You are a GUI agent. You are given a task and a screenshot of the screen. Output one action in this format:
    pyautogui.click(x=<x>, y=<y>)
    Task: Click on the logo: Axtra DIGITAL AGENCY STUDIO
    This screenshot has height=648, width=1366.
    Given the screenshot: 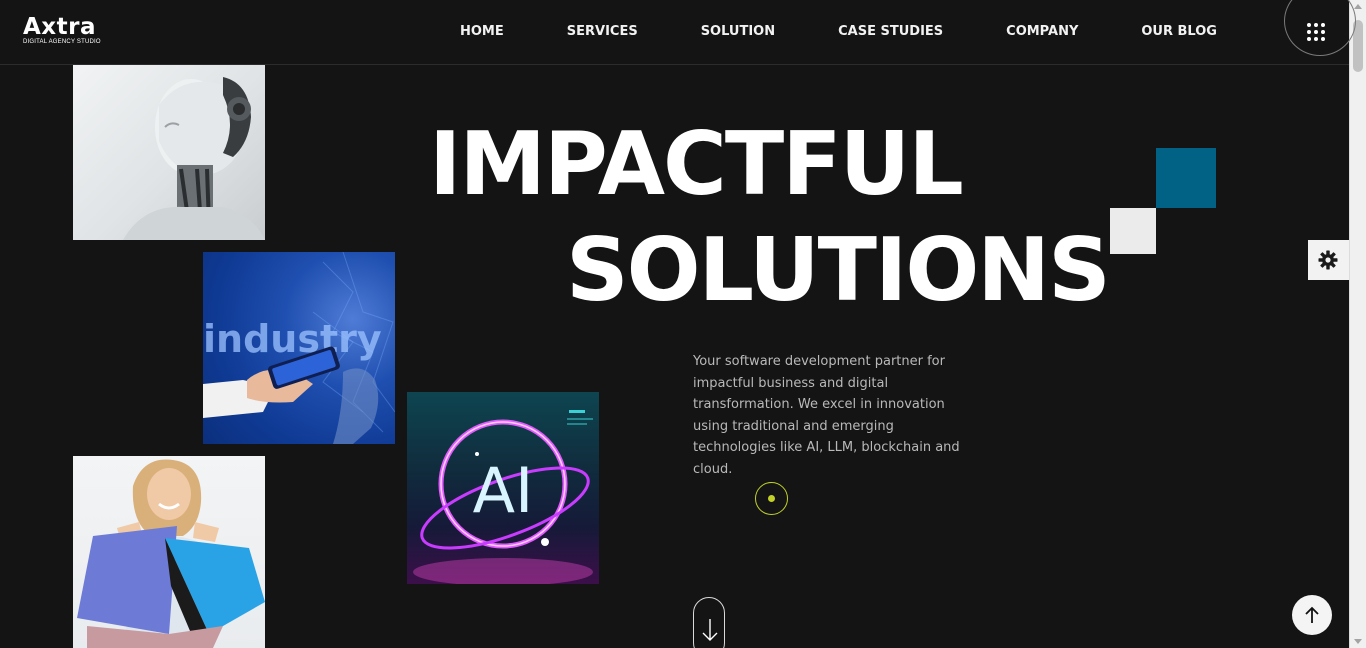 What is the action you would take?
    pyautogui.click(x=68, y=33)
    